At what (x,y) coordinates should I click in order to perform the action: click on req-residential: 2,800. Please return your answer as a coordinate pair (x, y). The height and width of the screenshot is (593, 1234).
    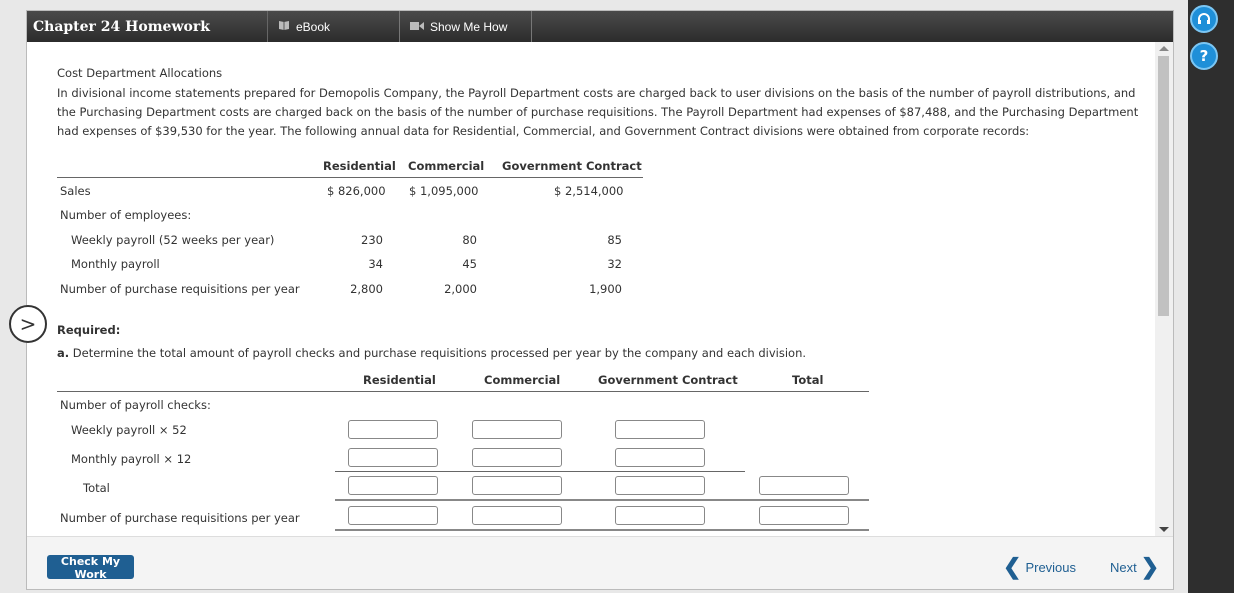
    Looking at the image, I should click on (366, 289).